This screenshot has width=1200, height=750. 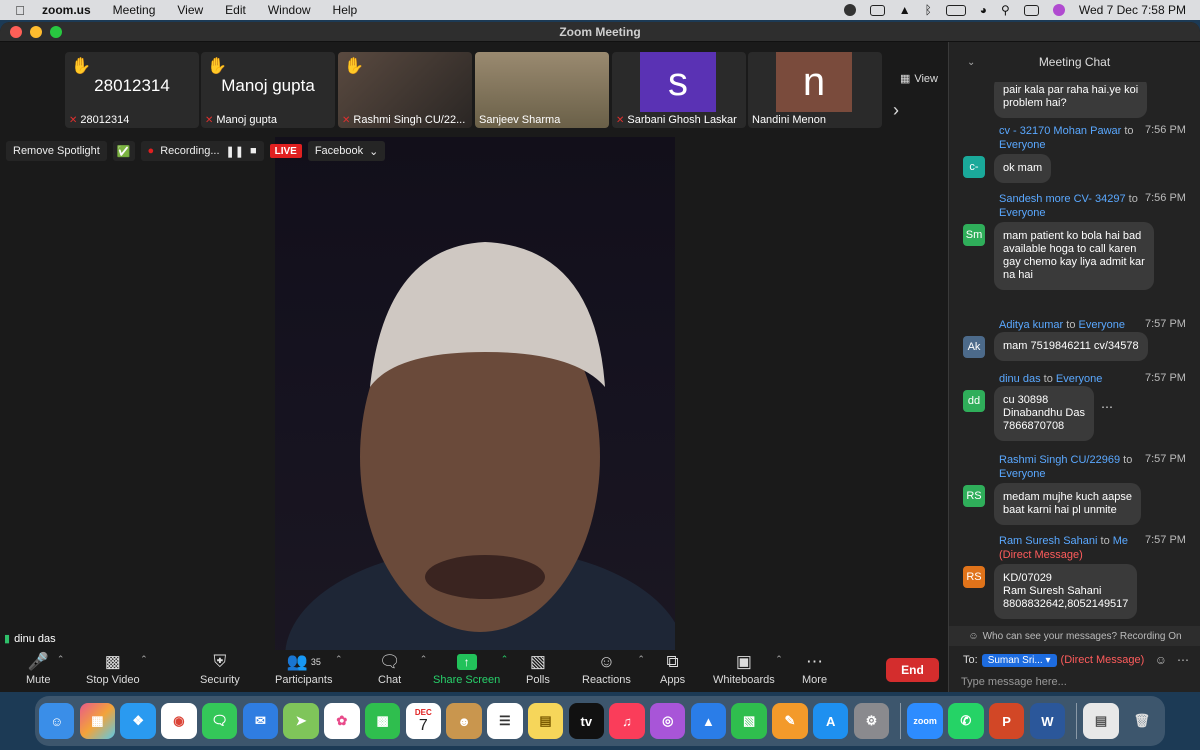 I want to click on chat-message-header: dinu das to Everyone, so click(x=1074, y=379).